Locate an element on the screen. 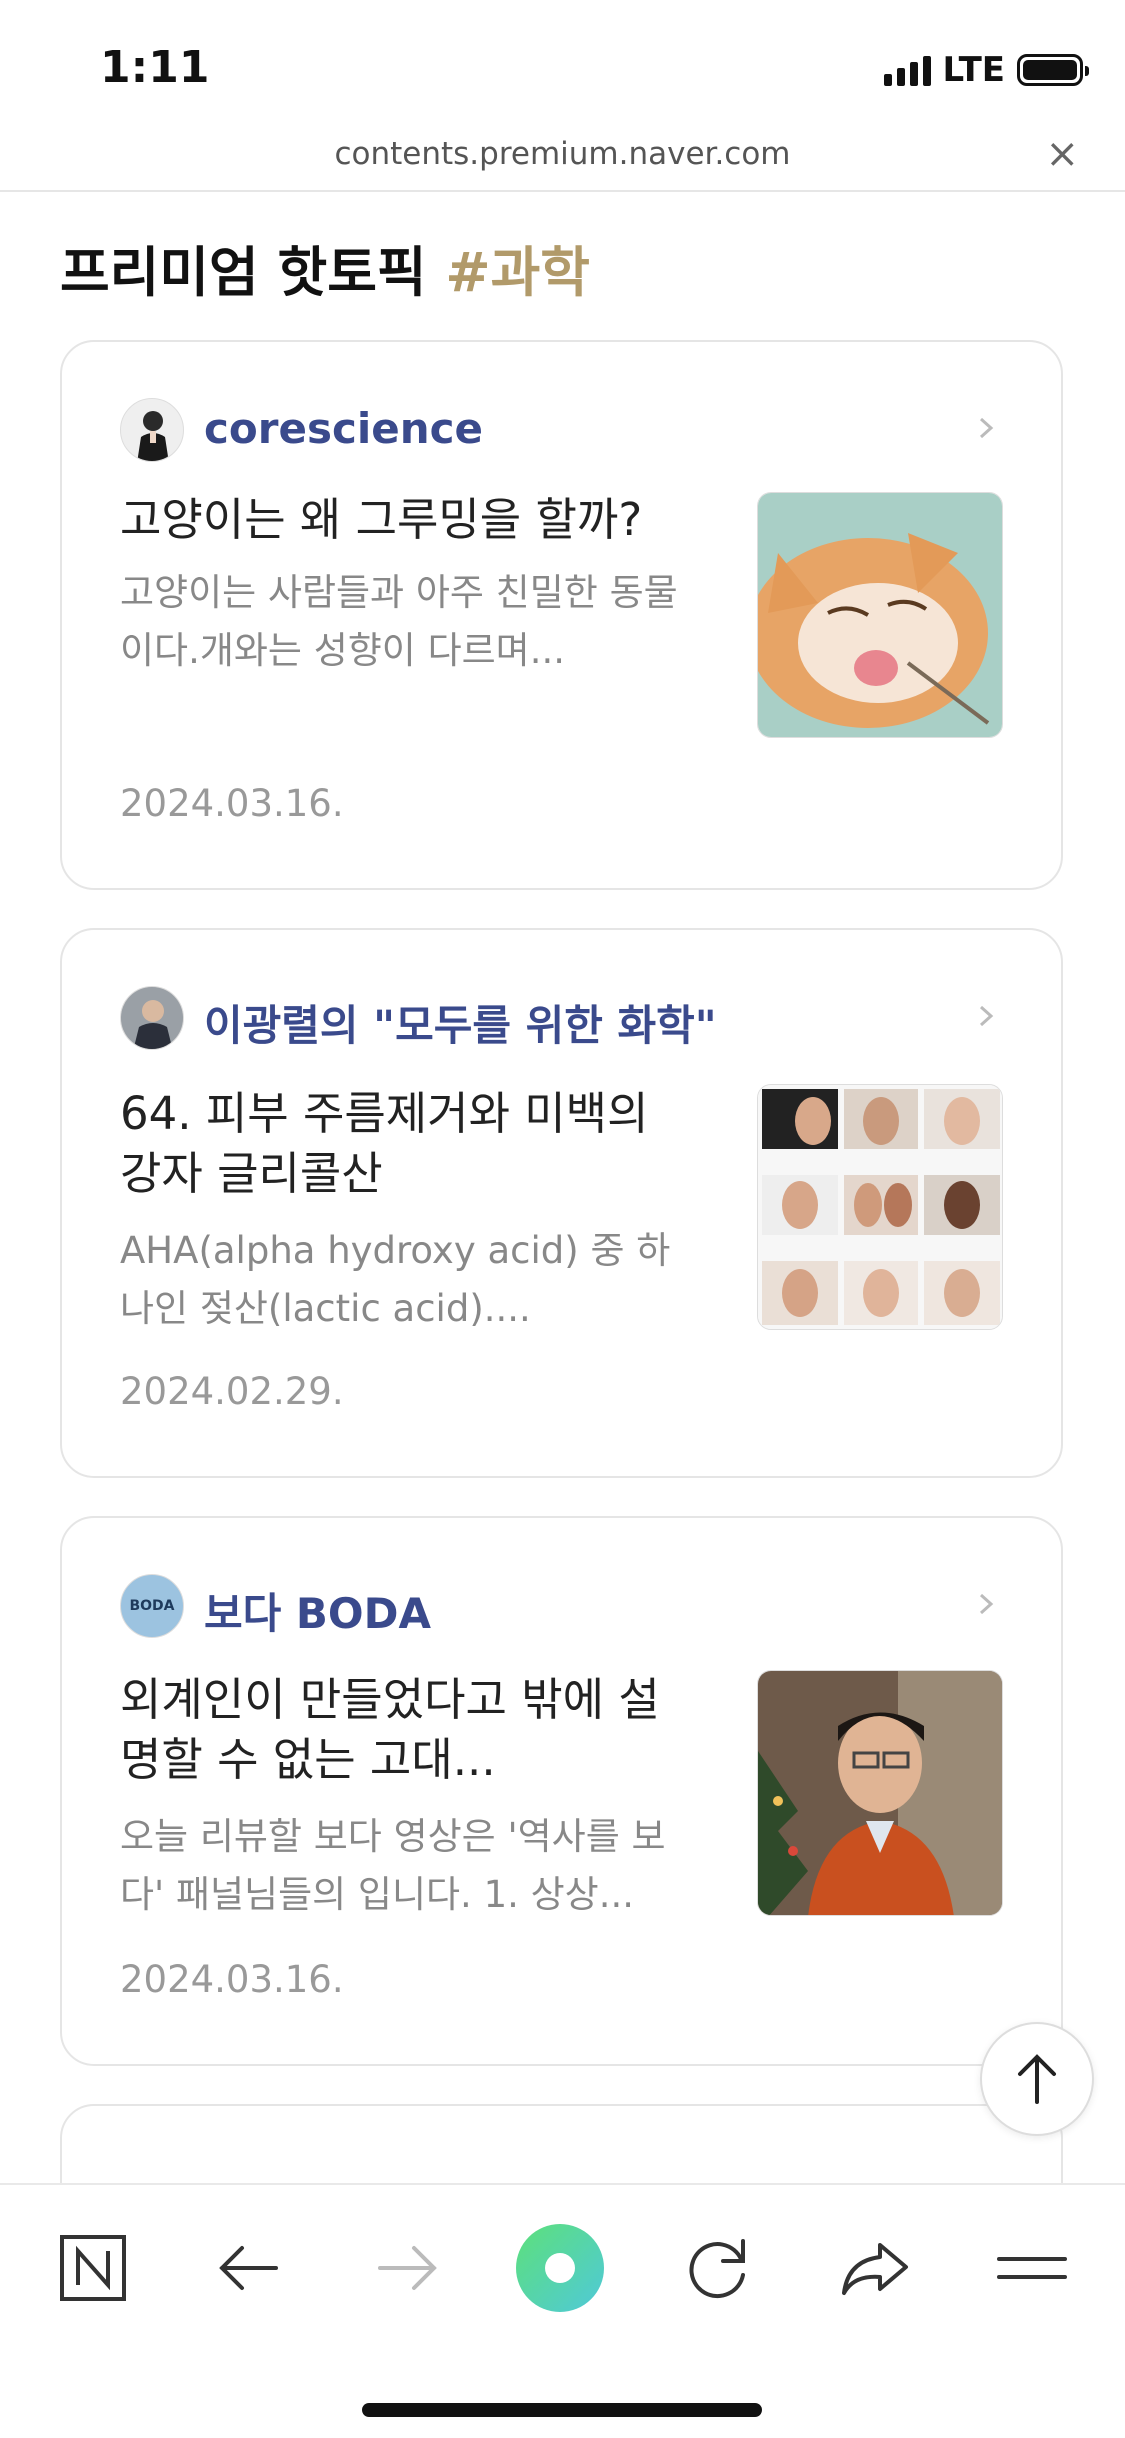 This screenshot has width=1125, height=2438. page-hashtag: #과학 is located at coordinates (517, 272).